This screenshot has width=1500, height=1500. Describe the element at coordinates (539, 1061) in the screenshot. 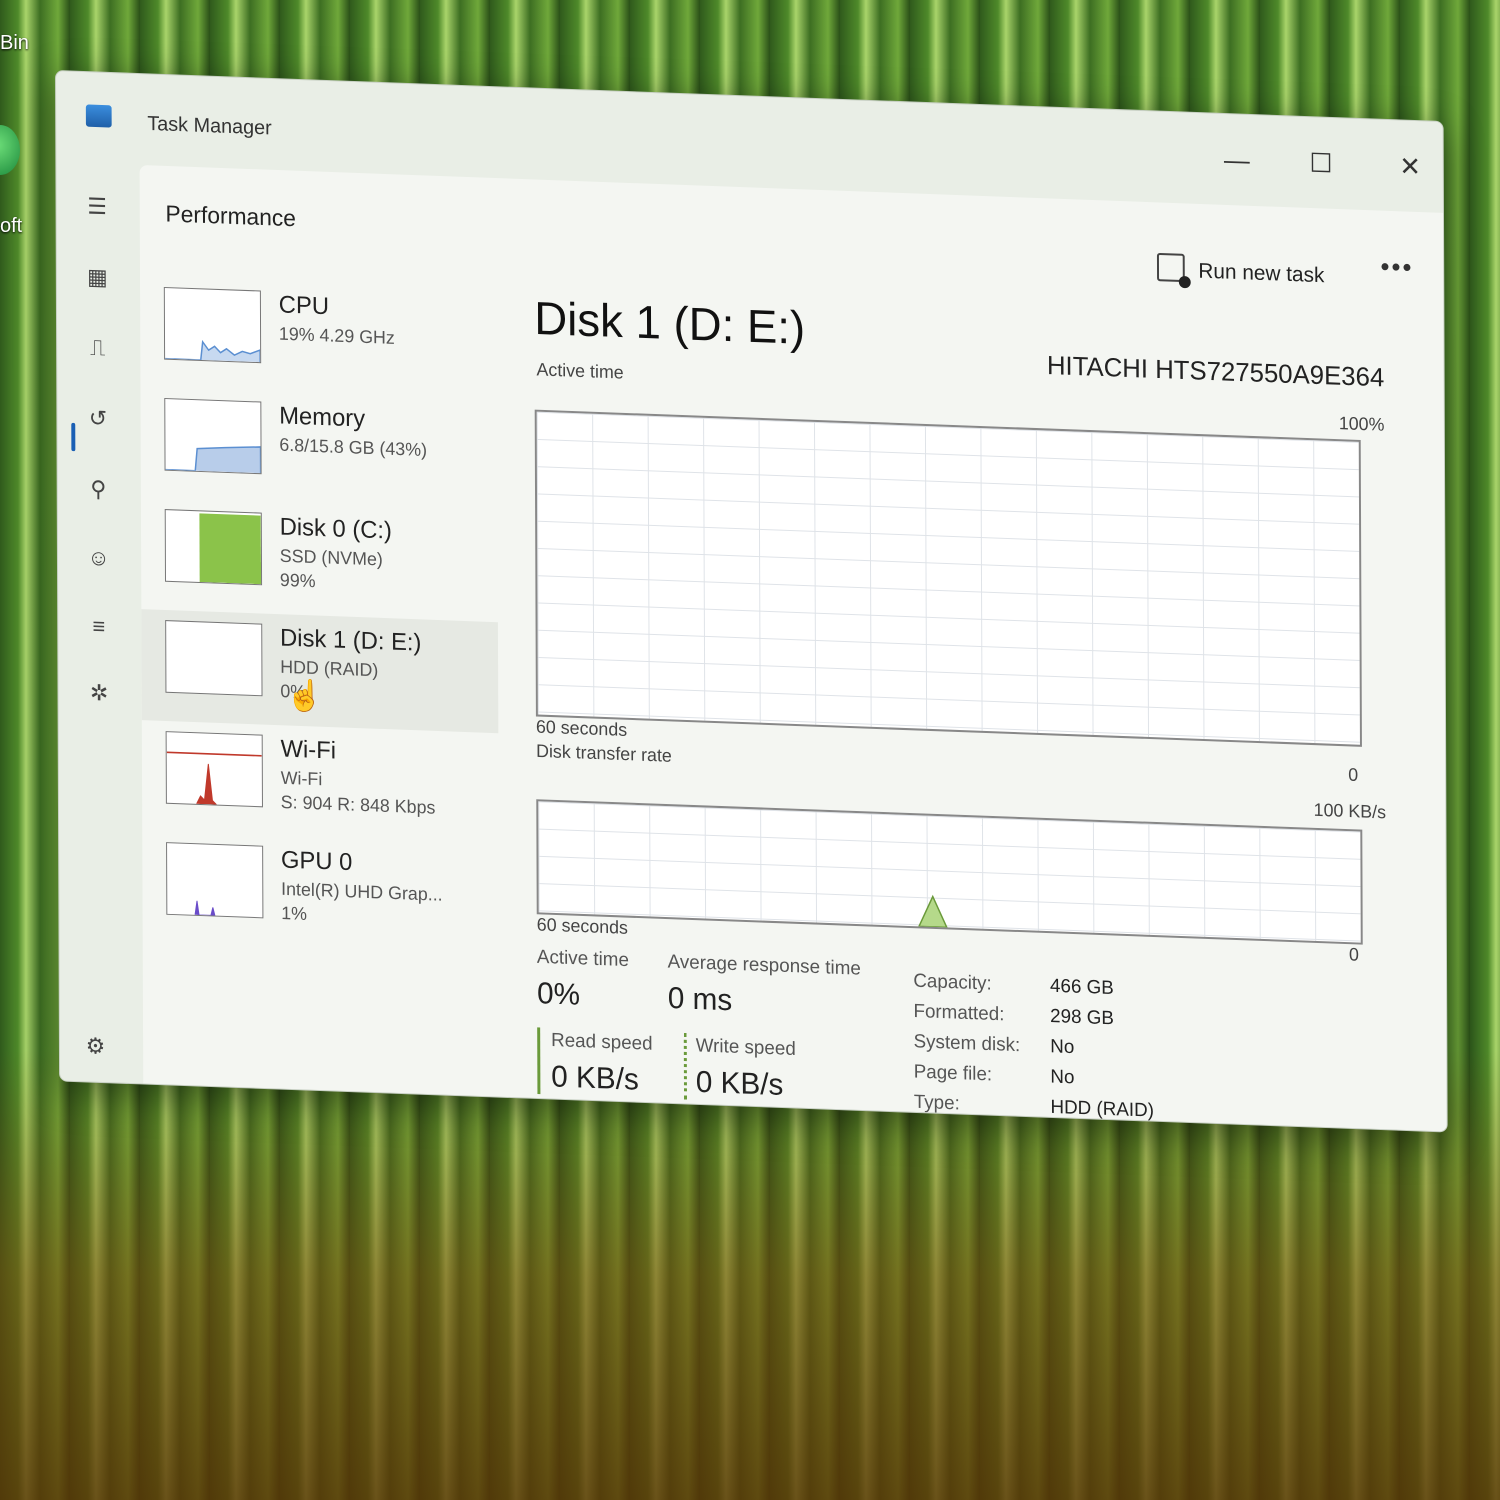

I see `read-speed-indicator` at that location.